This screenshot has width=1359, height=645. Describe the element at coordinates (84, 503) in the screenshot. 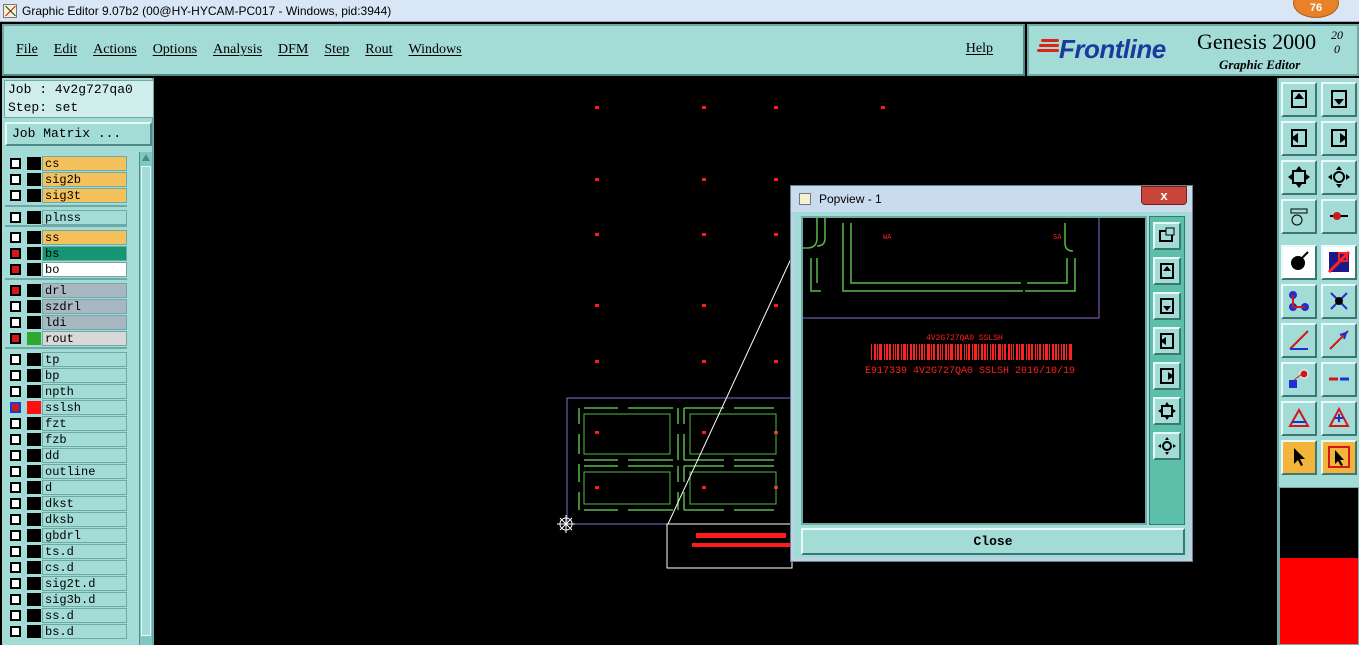

I see `layer-name: dkst` at that location.